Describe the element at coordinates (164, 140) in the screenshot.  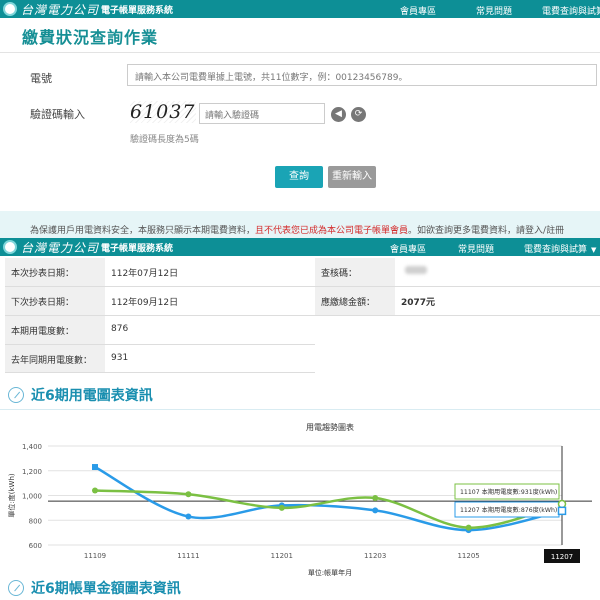
I see `captcha-hint: 驗證碼長度為5碼` at that location.